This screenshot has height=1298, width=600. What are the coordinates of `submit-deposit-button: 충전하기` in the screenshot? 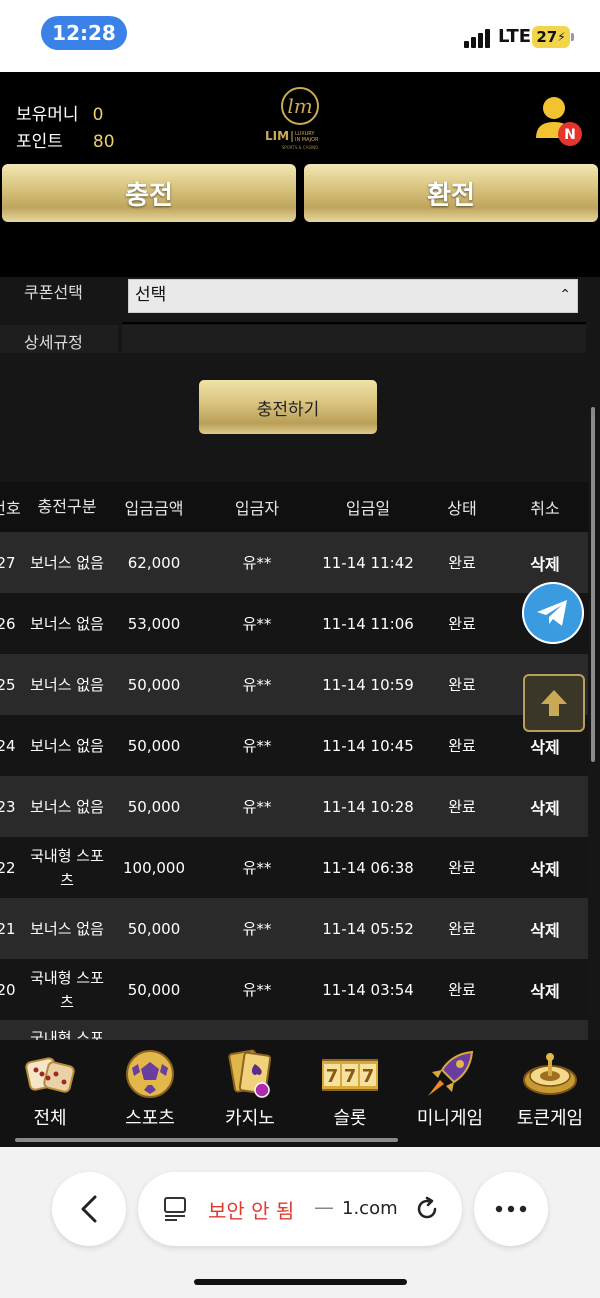 It's located at (288, 407).